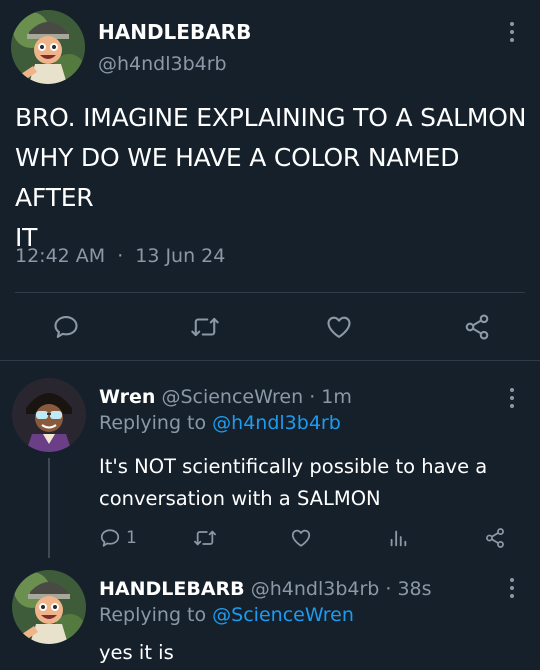 The width and height of the screenshot is (540, 670). Describe the element at coordinates (398, 538) in the screenshot. I see `analytics-icon` at that location.